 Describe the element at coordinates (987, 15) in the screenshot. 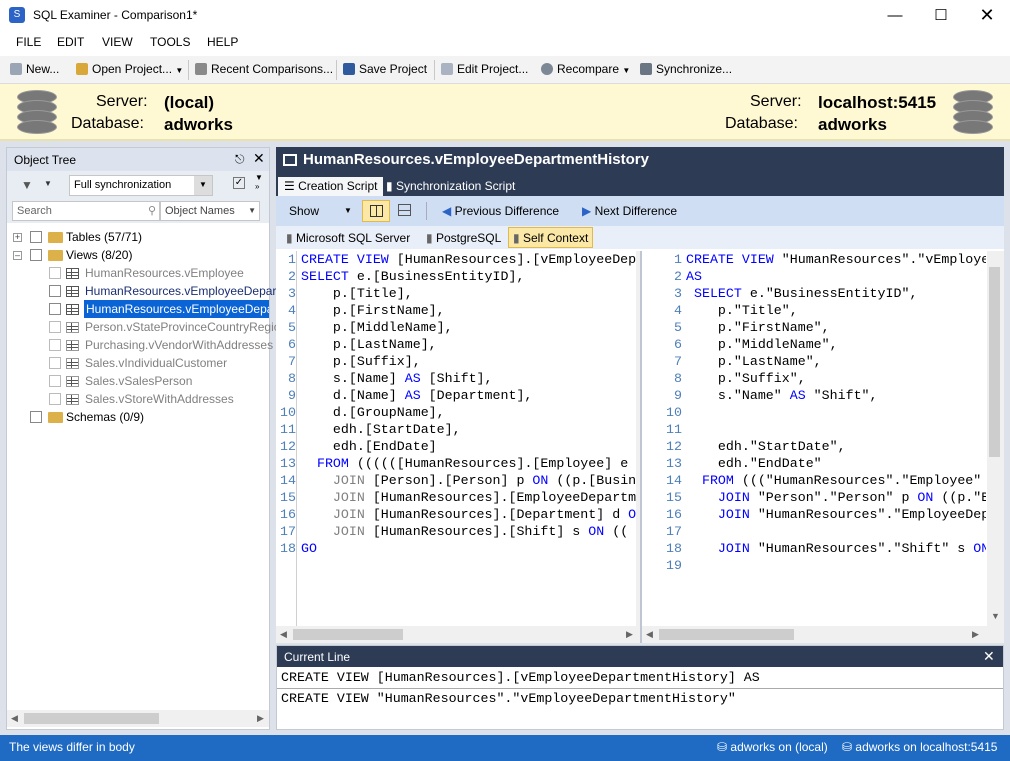

I see `close-button: ✕` at that location.